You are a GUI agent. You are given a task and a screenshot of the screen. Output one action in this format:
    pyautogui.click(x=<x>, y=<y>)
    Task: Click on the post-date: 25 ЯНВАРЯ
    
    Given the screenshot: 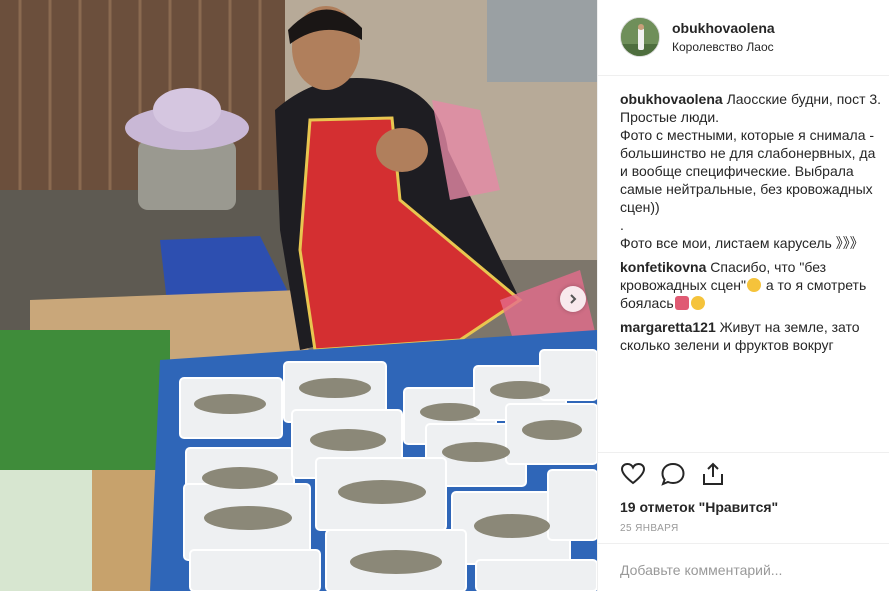 What is the action you would take?
    pyautogui.click(x=649, y=528)
    